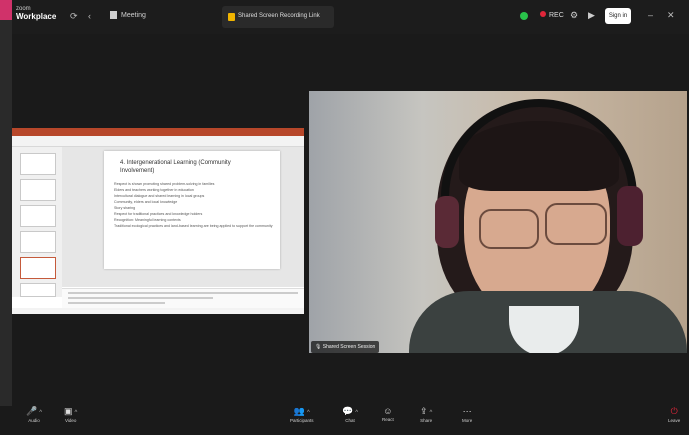 The height and width of the screenshot is (435, 689). What do you see at coordinates (556, 15) in the screenshot?
I see `record-label: REC` at bounding box center [556, 15].